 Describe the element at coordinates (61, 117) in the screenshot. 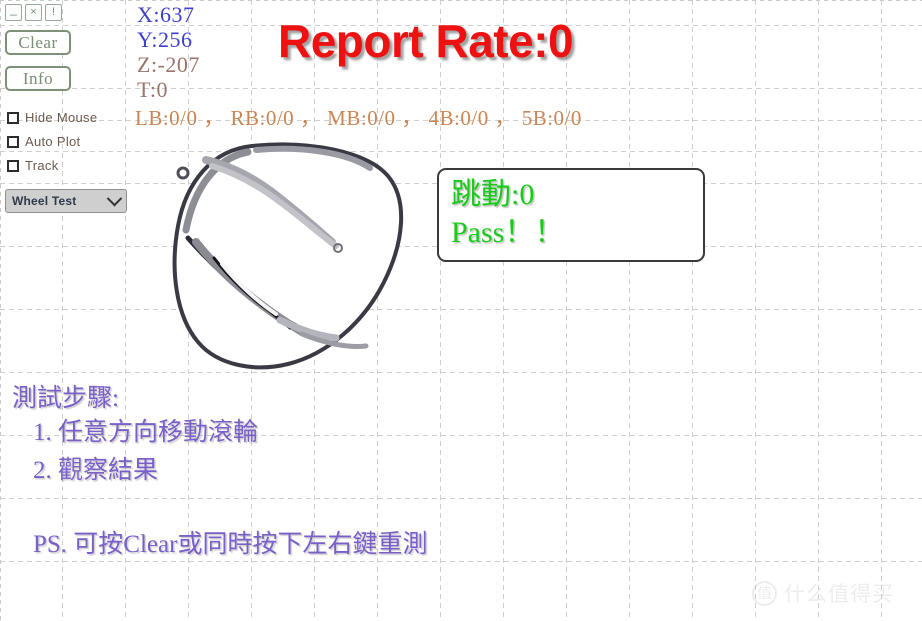

I see `checkbox-label: Hide Mouse` at that location.